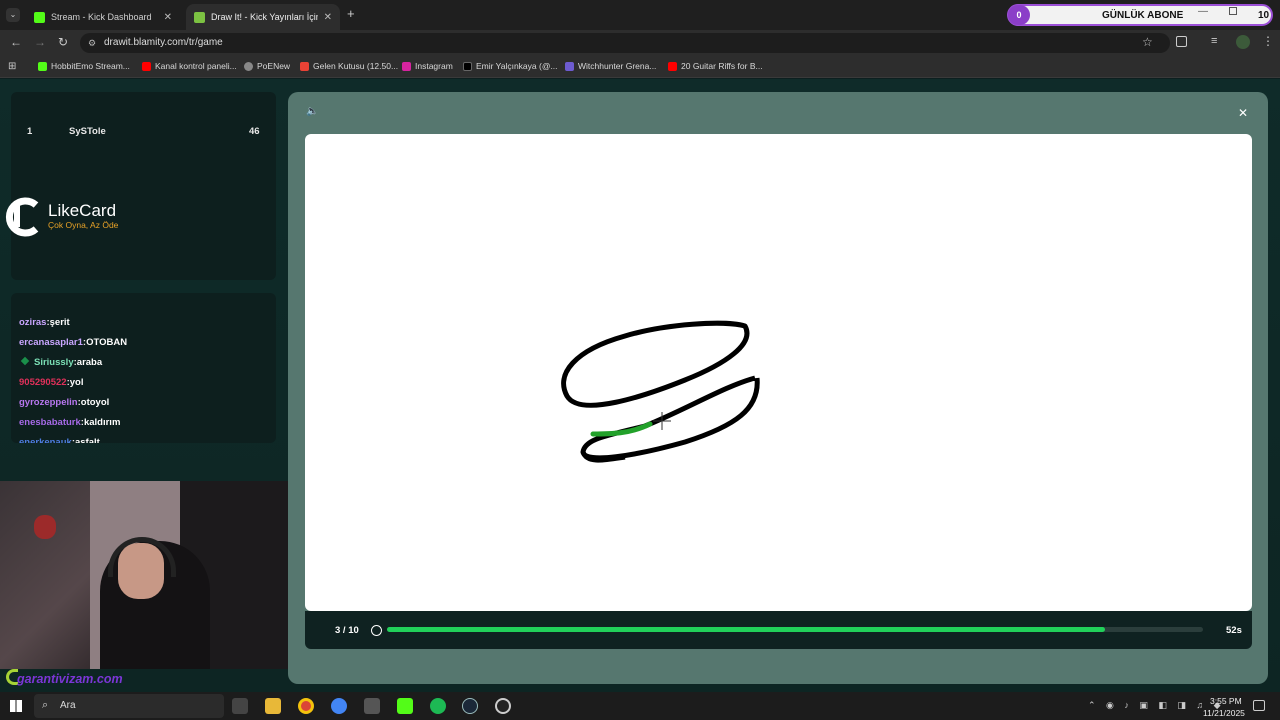 Image resolution: width=1280 pixels, height=720 pixels. What do you see at coordinates (40, 42) in the screenshot?
I see `forward-icon: →` at bounding box center [40, 42].